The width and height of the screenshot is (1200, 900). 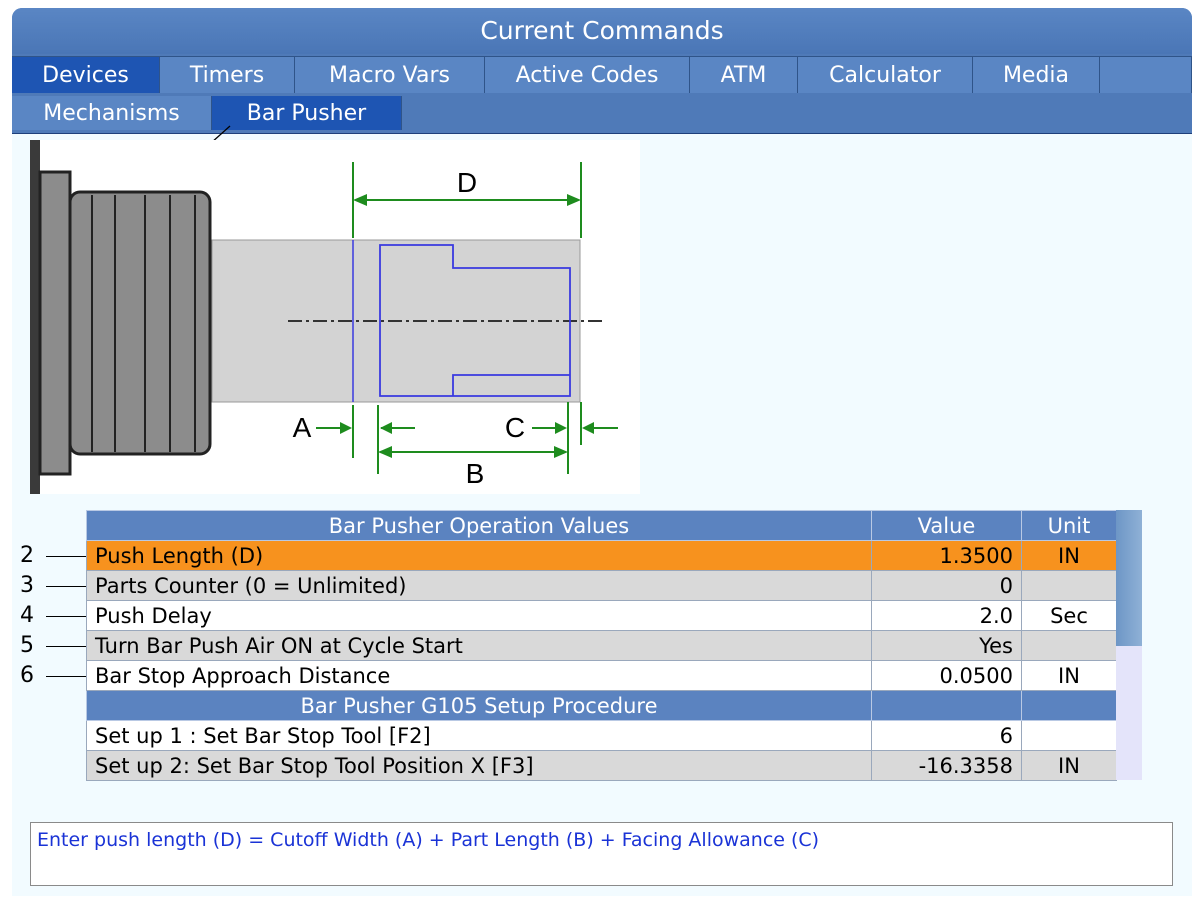 I want to click on table-row-push-delay: Push Delay 2.0 Sec, so click(x=601, y=615).